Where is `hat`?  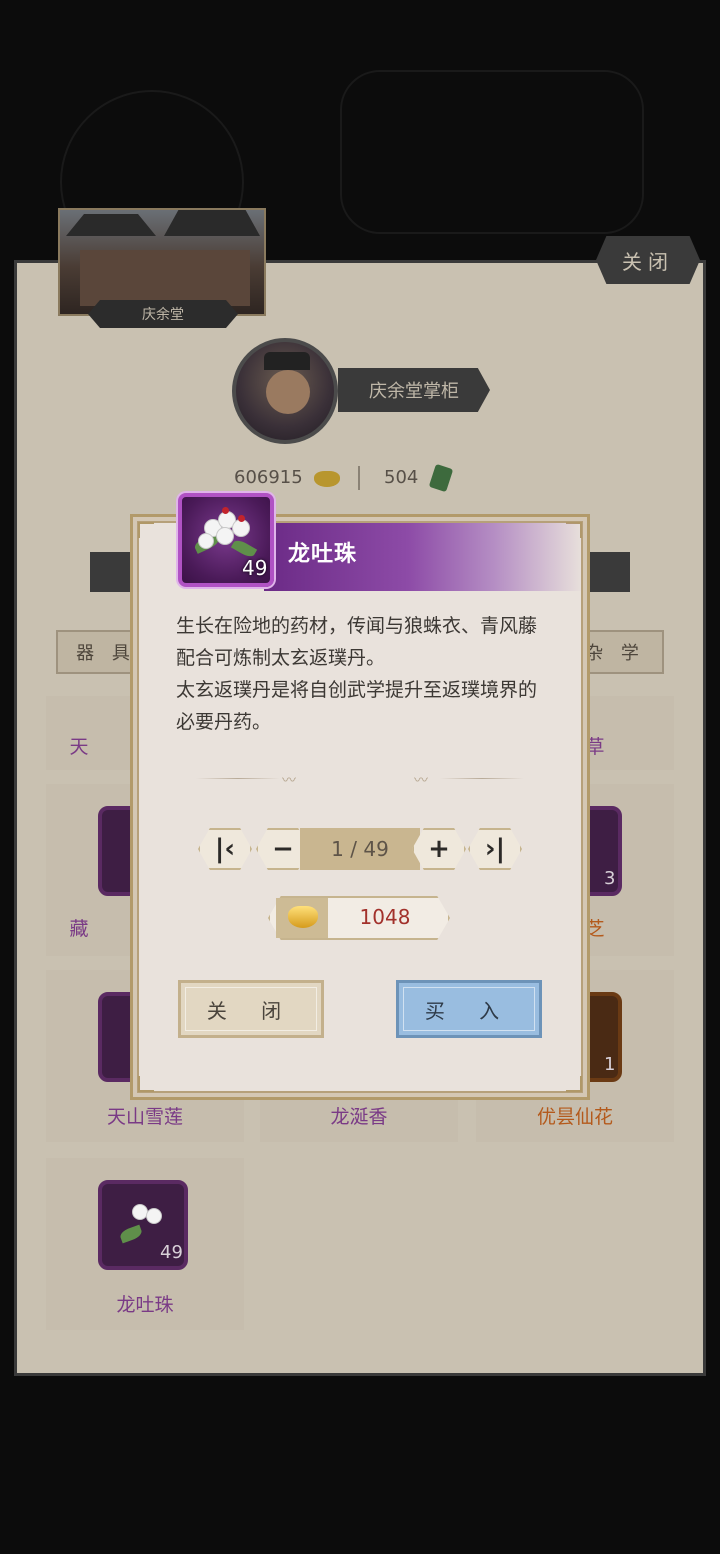
hat is located at coordinates (287, 361).